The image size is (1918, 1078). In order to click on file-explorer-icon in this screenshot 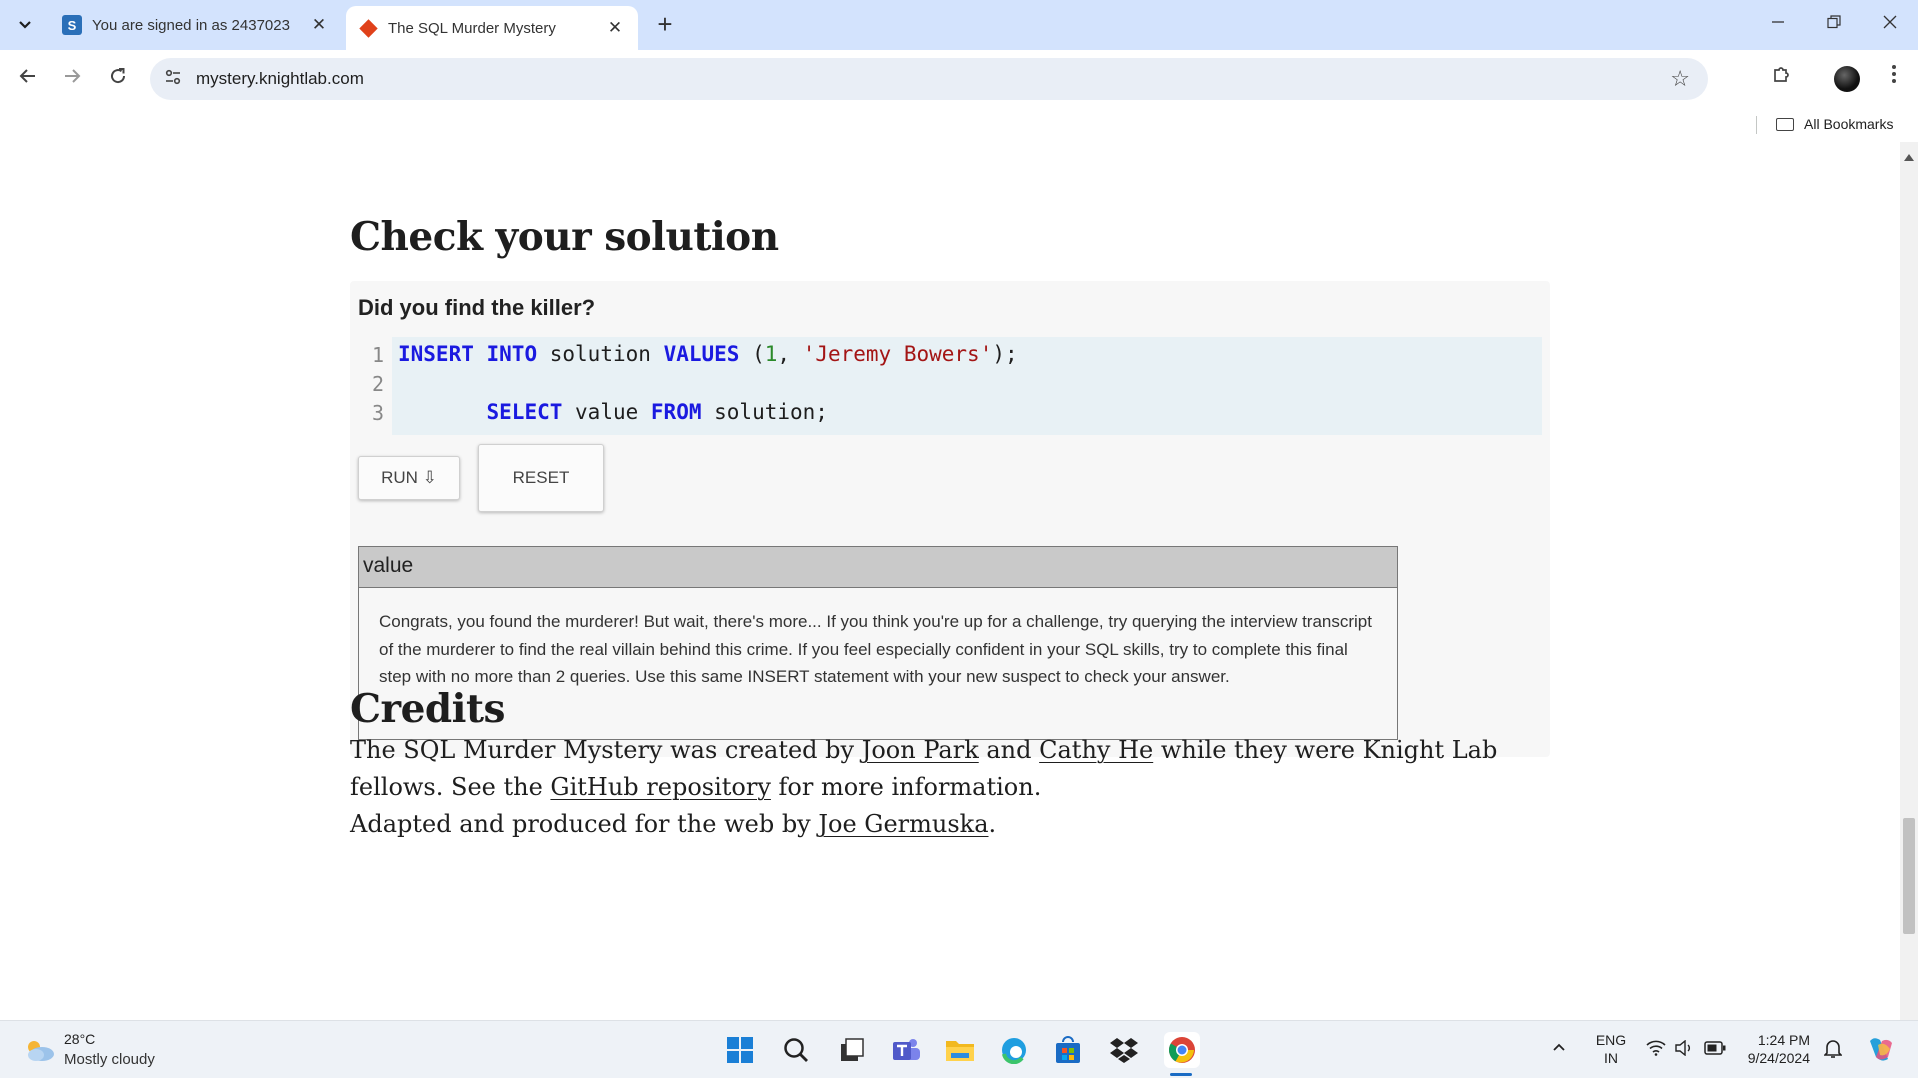, I will do `click(960, 1050)`.